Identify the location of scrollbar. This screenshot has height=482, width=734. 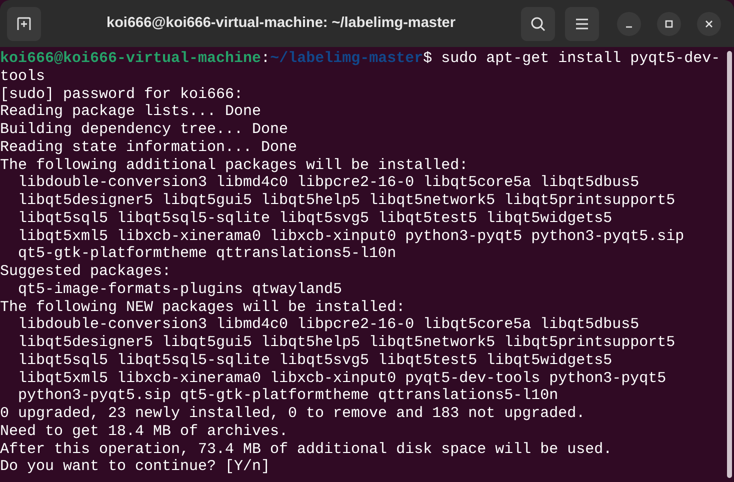
(729, 264).